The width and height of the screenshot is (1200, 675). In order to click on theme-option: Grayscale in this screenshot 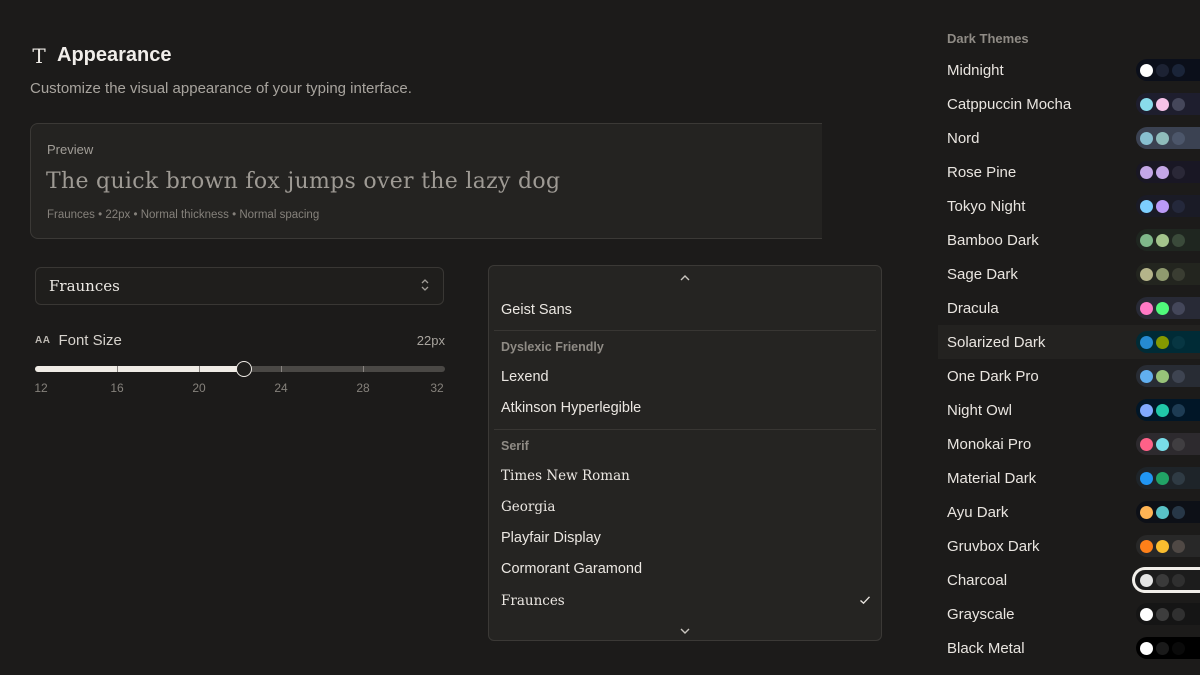, I will do `click(1069, 614)`.